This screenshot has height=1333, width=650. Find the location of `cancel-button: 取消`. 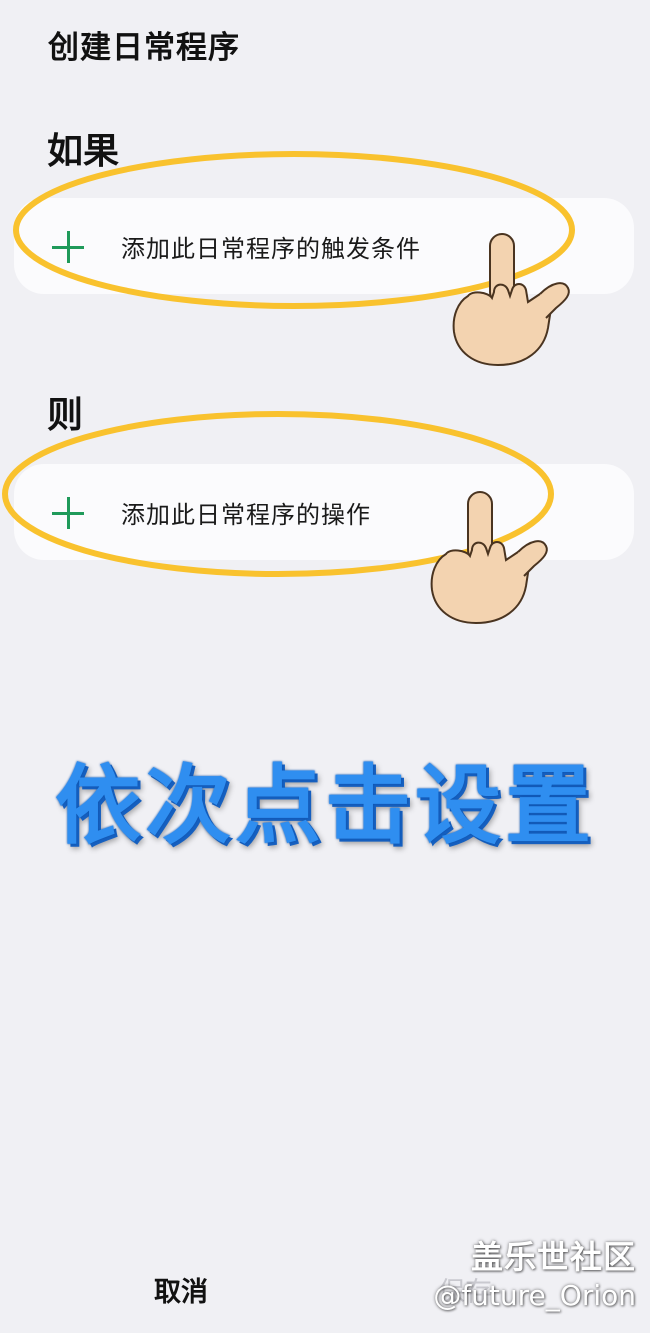

cancel-button: 取消 is located at coordinates (181, 1289).